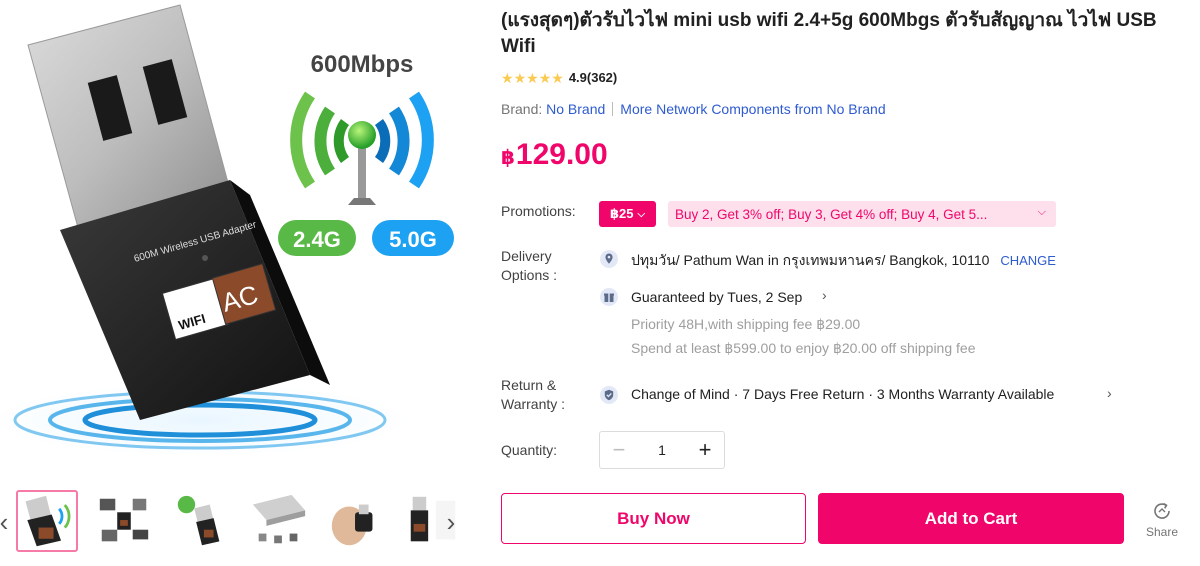 This screenshot has width=1200, height=566. What do you see at coordinates (1028, 260) in the screenshot?
I see `change-location-link: CHANGE` at bounding box center [1028, 260].